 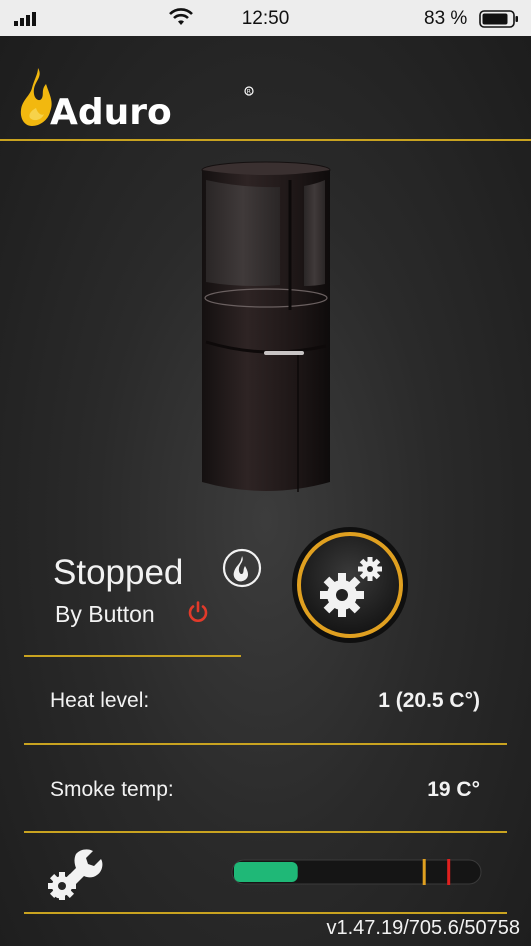 I want to click on stove-state: Stopped, so click(x=118, y=572).